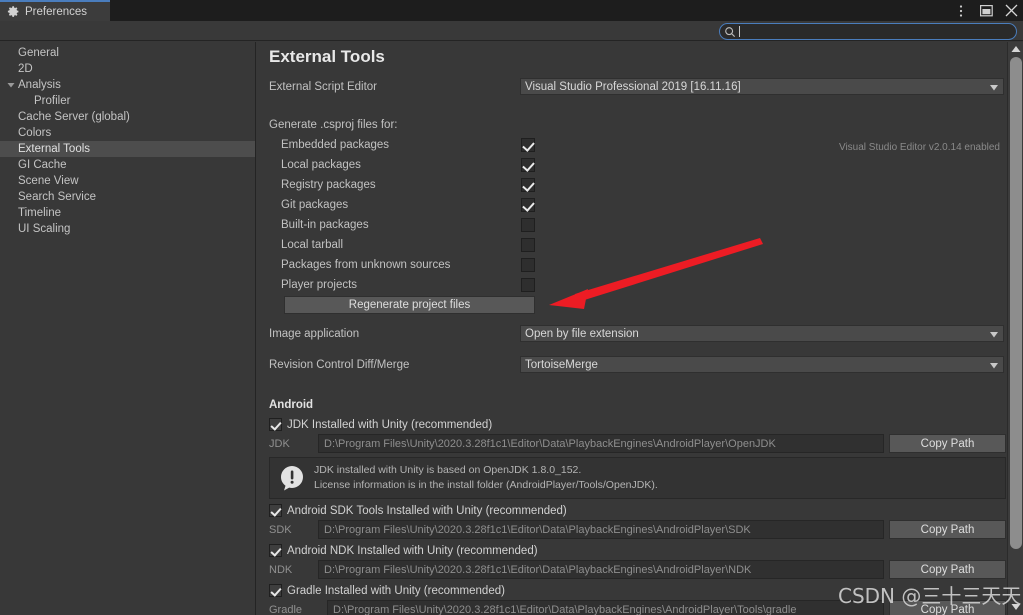  I want to click on sidebar-item-timeline: Timeline, so click(127, 213).